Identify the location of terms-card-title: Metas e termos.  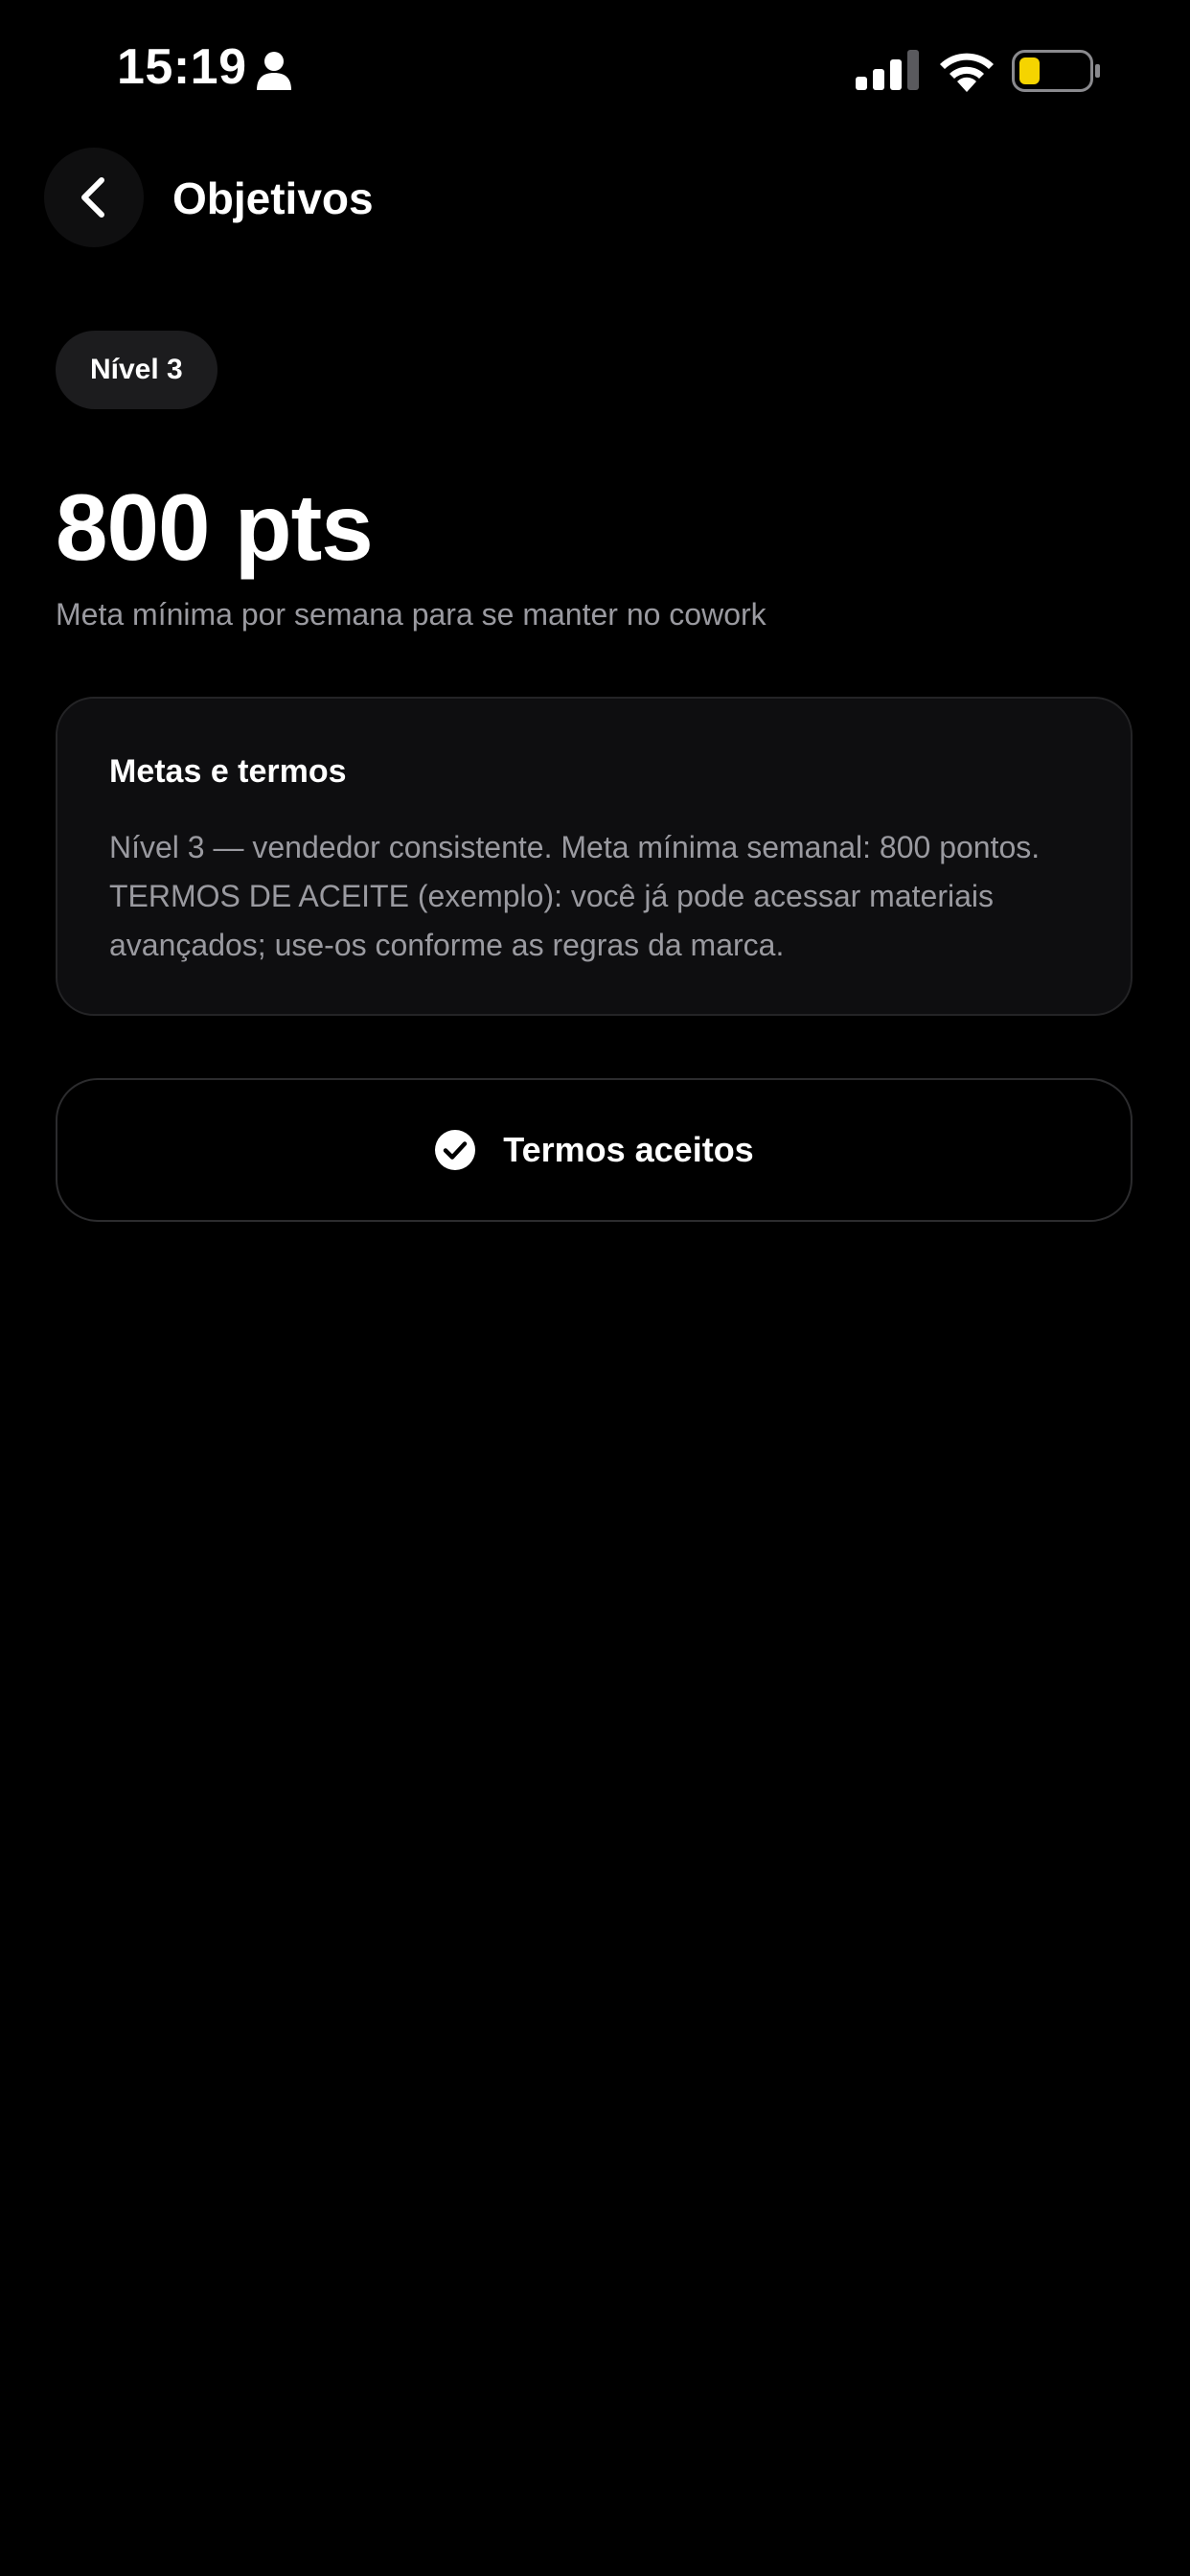
(228, 771).